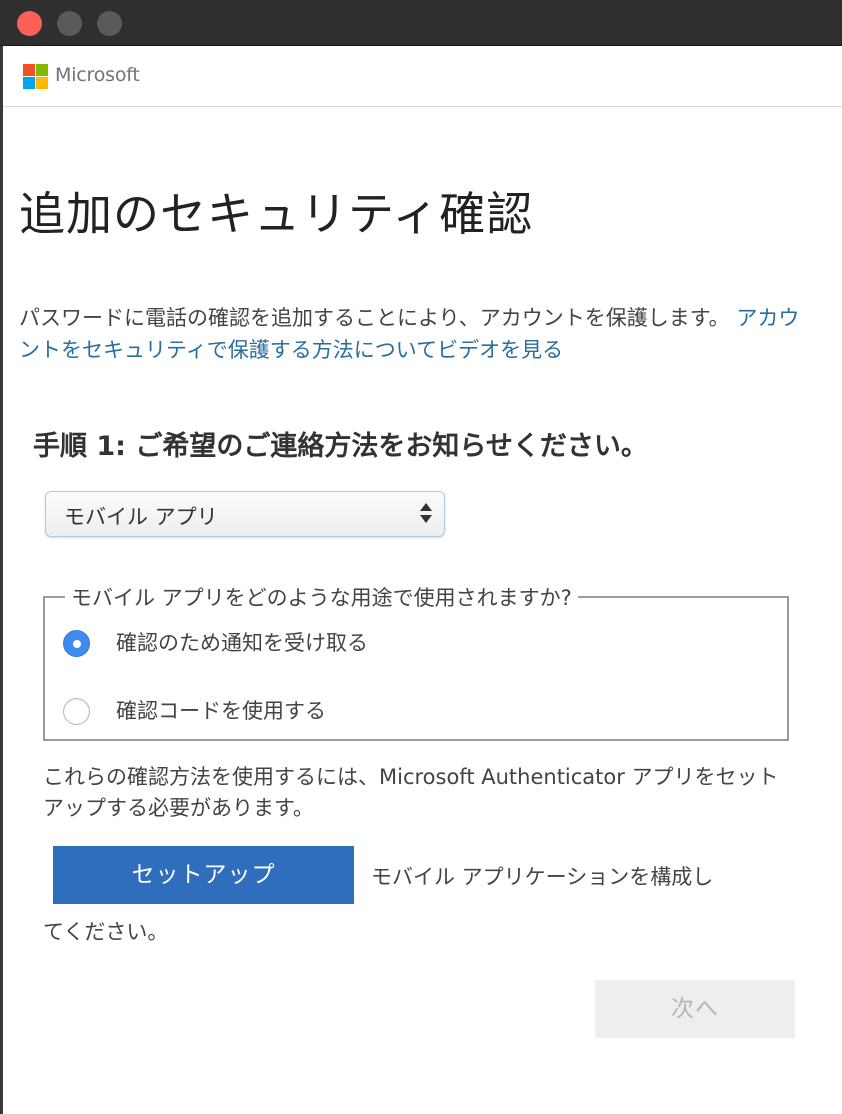 Image resolution: width=842 pixels, height=1114 pixels. I want to click on brand-header: Microsoft, so click(422, 76).